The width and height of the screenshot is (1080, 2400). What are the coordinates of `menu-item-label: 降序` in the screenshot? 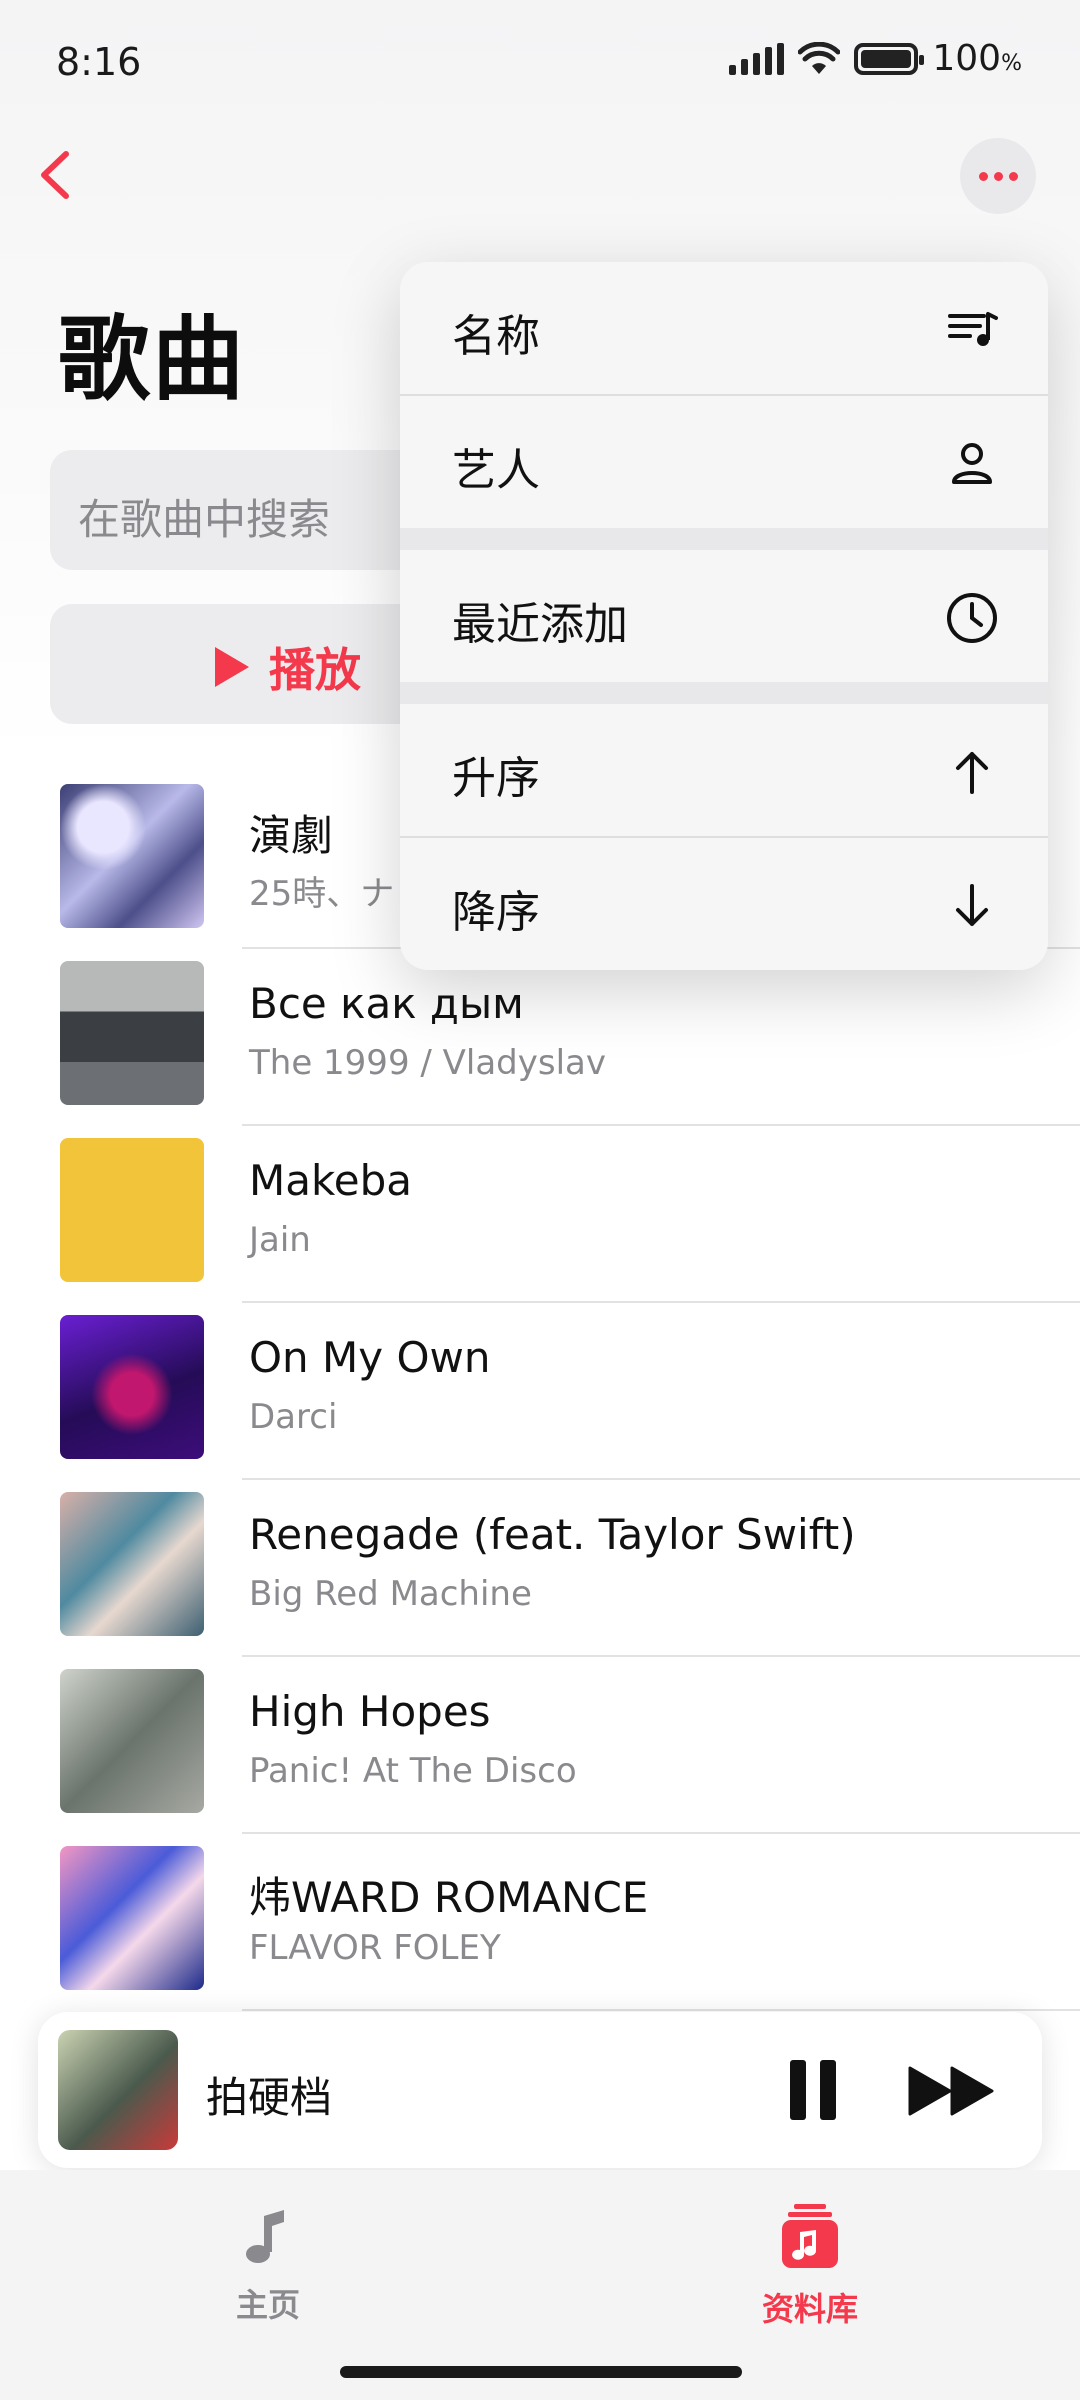 It's located at (496, 912).